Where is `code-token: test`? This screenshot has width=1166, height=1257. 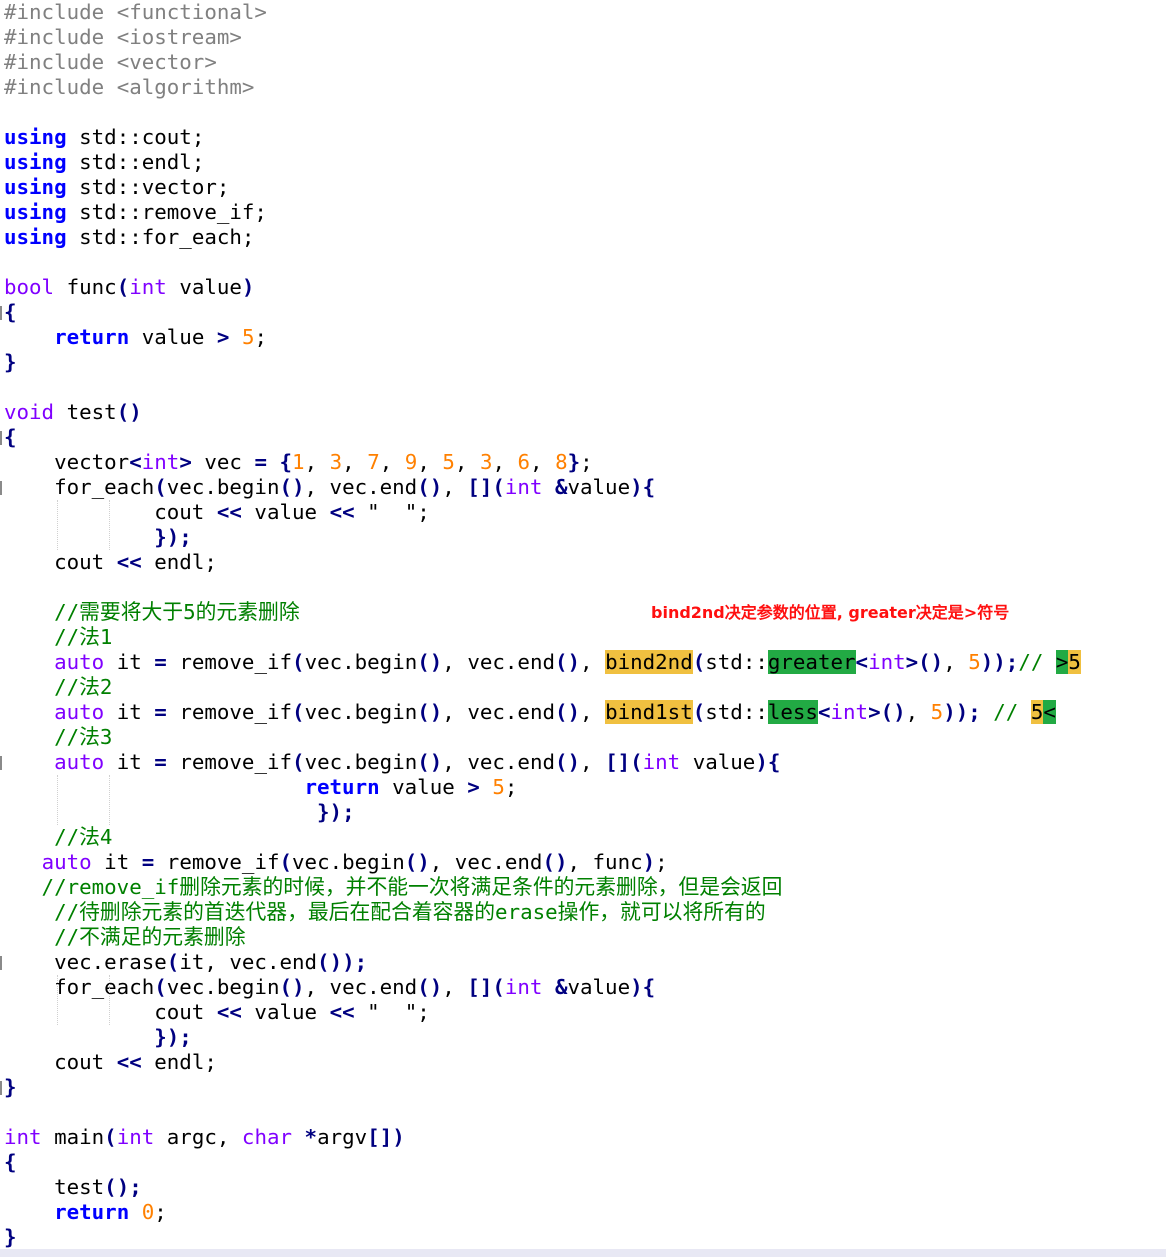 code-token: test is located at coordinates (54, 1187).